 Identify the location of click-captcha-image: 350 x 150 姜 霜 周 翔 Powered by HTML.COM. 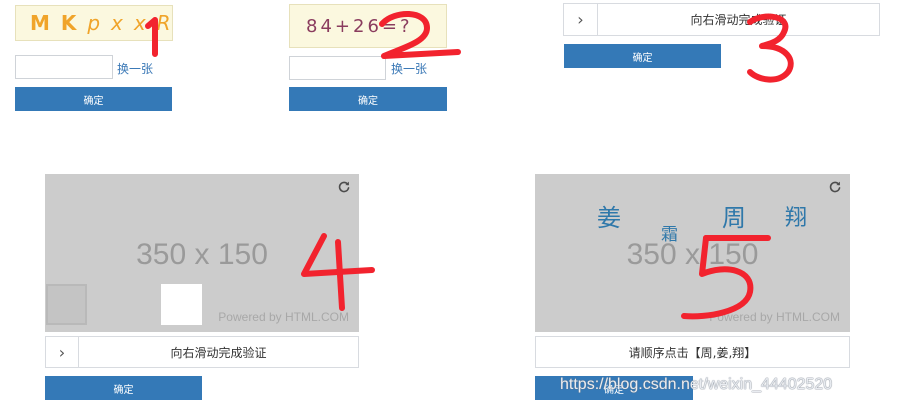
(692, 253).